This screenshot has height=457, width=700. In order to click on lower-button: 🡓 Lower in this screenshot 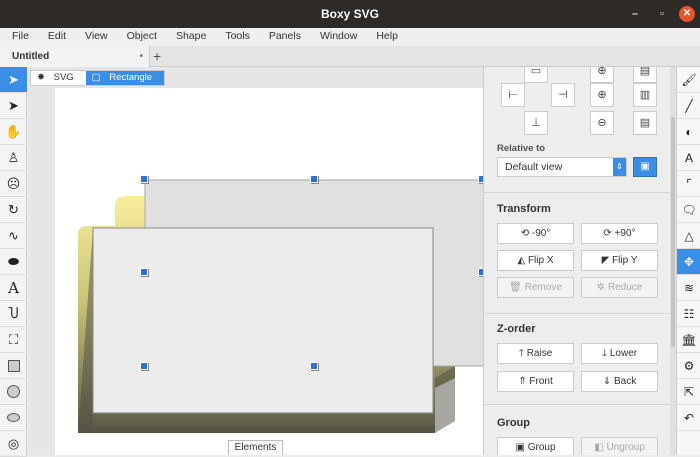, I will do `click(619, 353)`.